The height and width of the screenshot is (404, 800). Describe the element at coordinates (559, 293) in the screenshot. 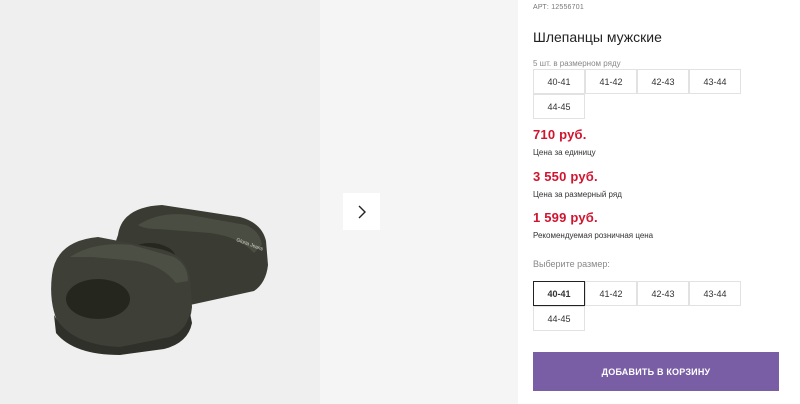

I see `size-option-selected: 40-41` at that location.